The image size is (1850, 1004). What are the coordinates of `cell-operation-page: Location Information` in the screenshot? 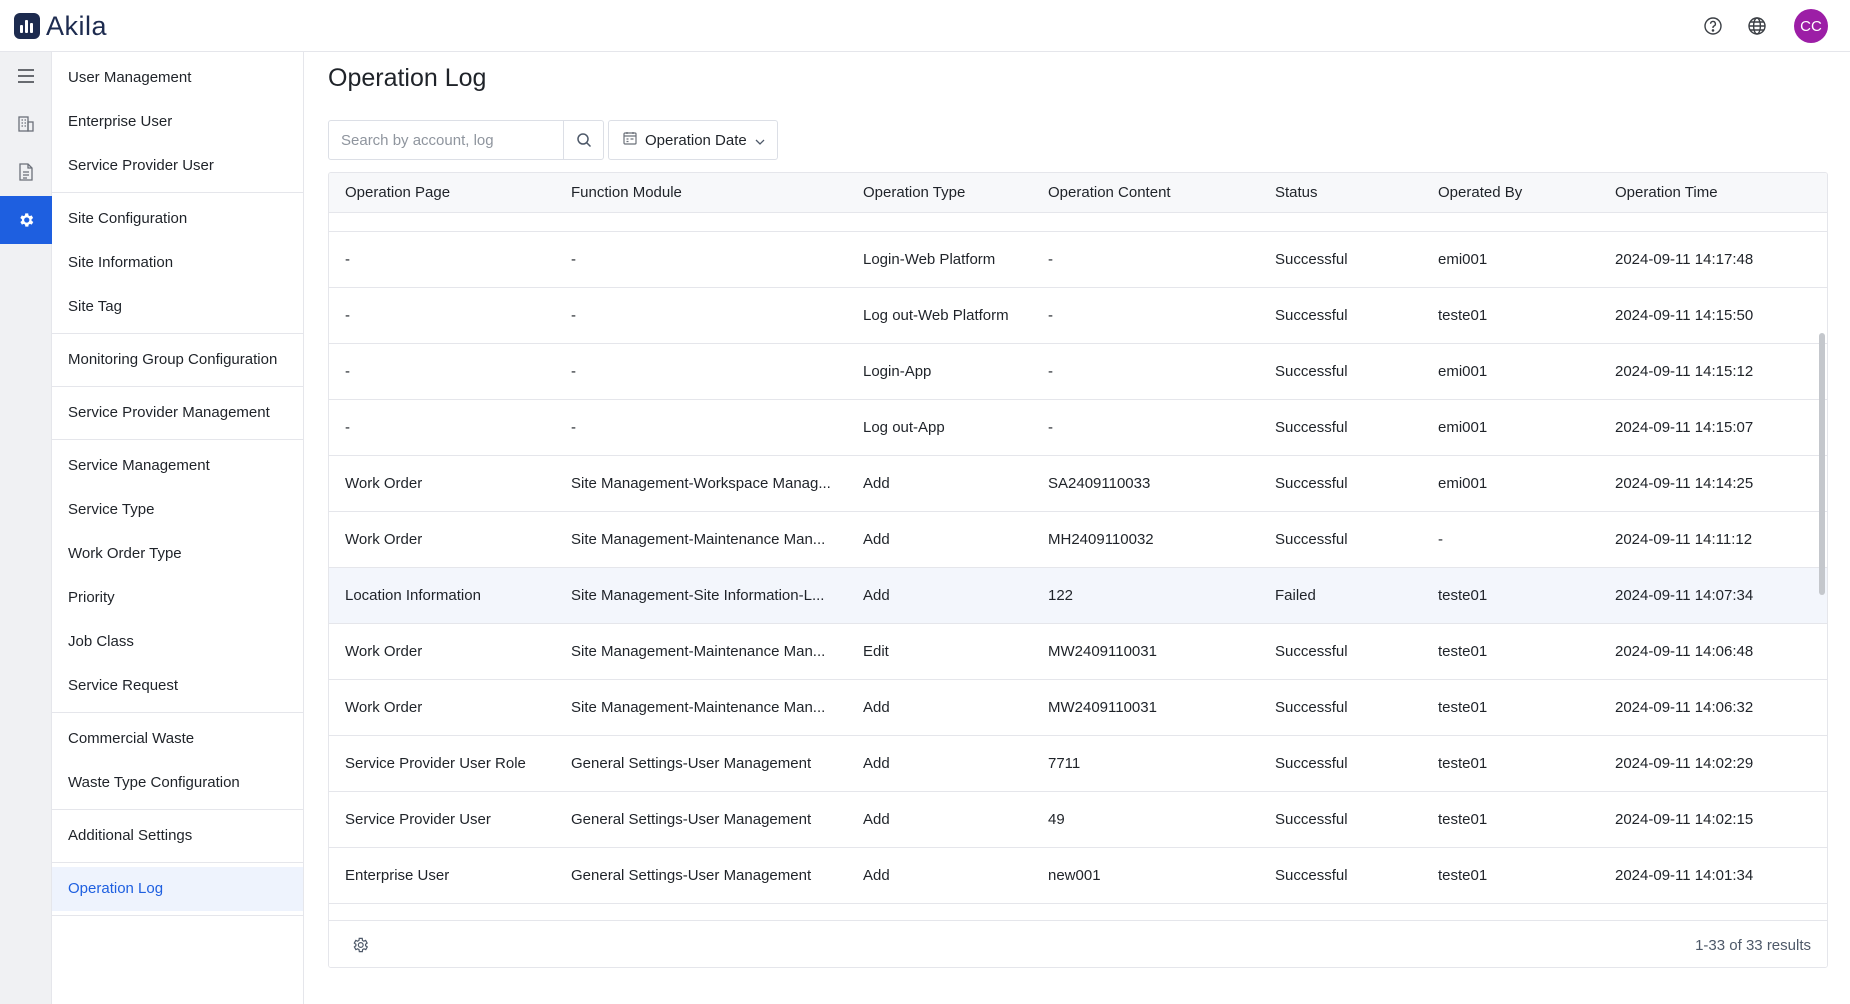 It's located at (413, 595).